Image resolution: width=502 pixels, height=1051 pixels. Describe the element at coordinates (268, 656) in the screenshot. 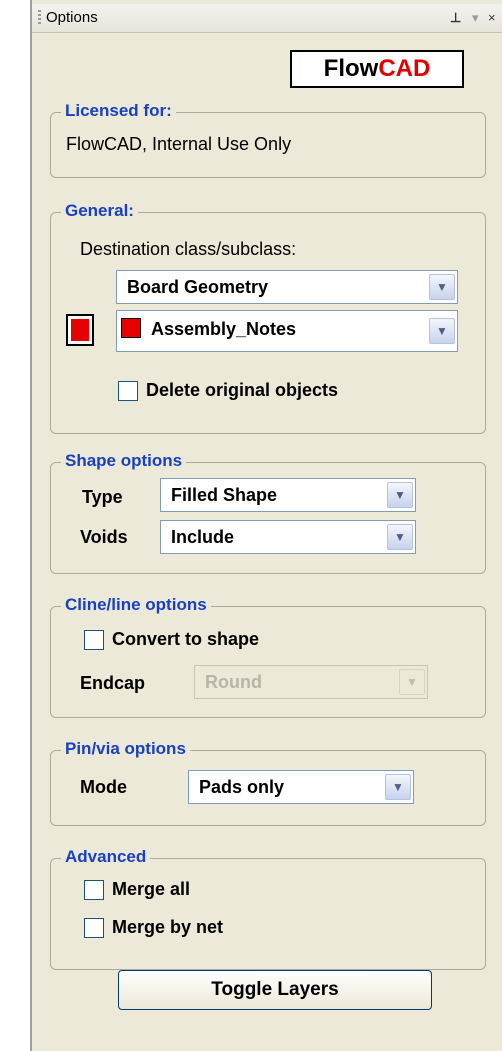

I see `cline-options-group: Cline/line options` at that location.